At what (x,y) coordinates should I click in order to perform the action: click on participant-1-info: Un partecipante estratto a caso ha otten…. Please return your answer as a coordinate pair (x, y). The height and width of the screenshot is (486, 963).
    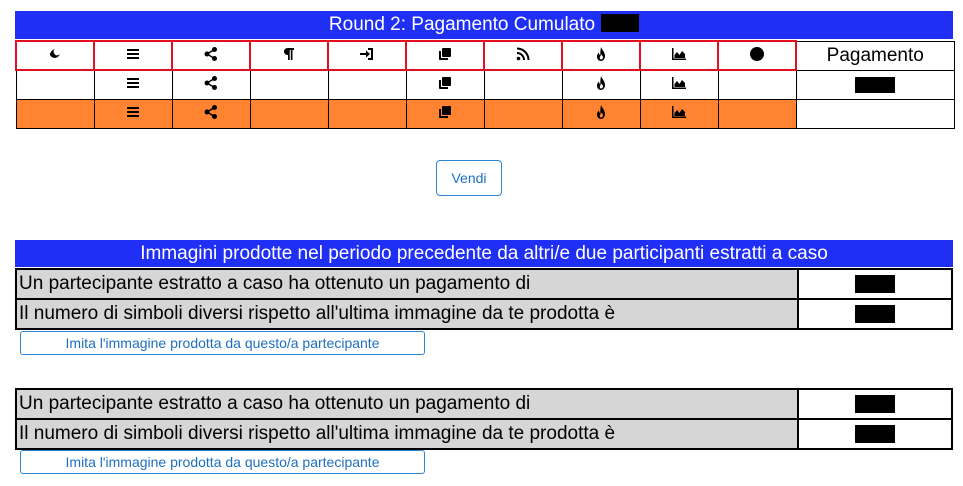
    Looking at the image, I should click on (484, 299).